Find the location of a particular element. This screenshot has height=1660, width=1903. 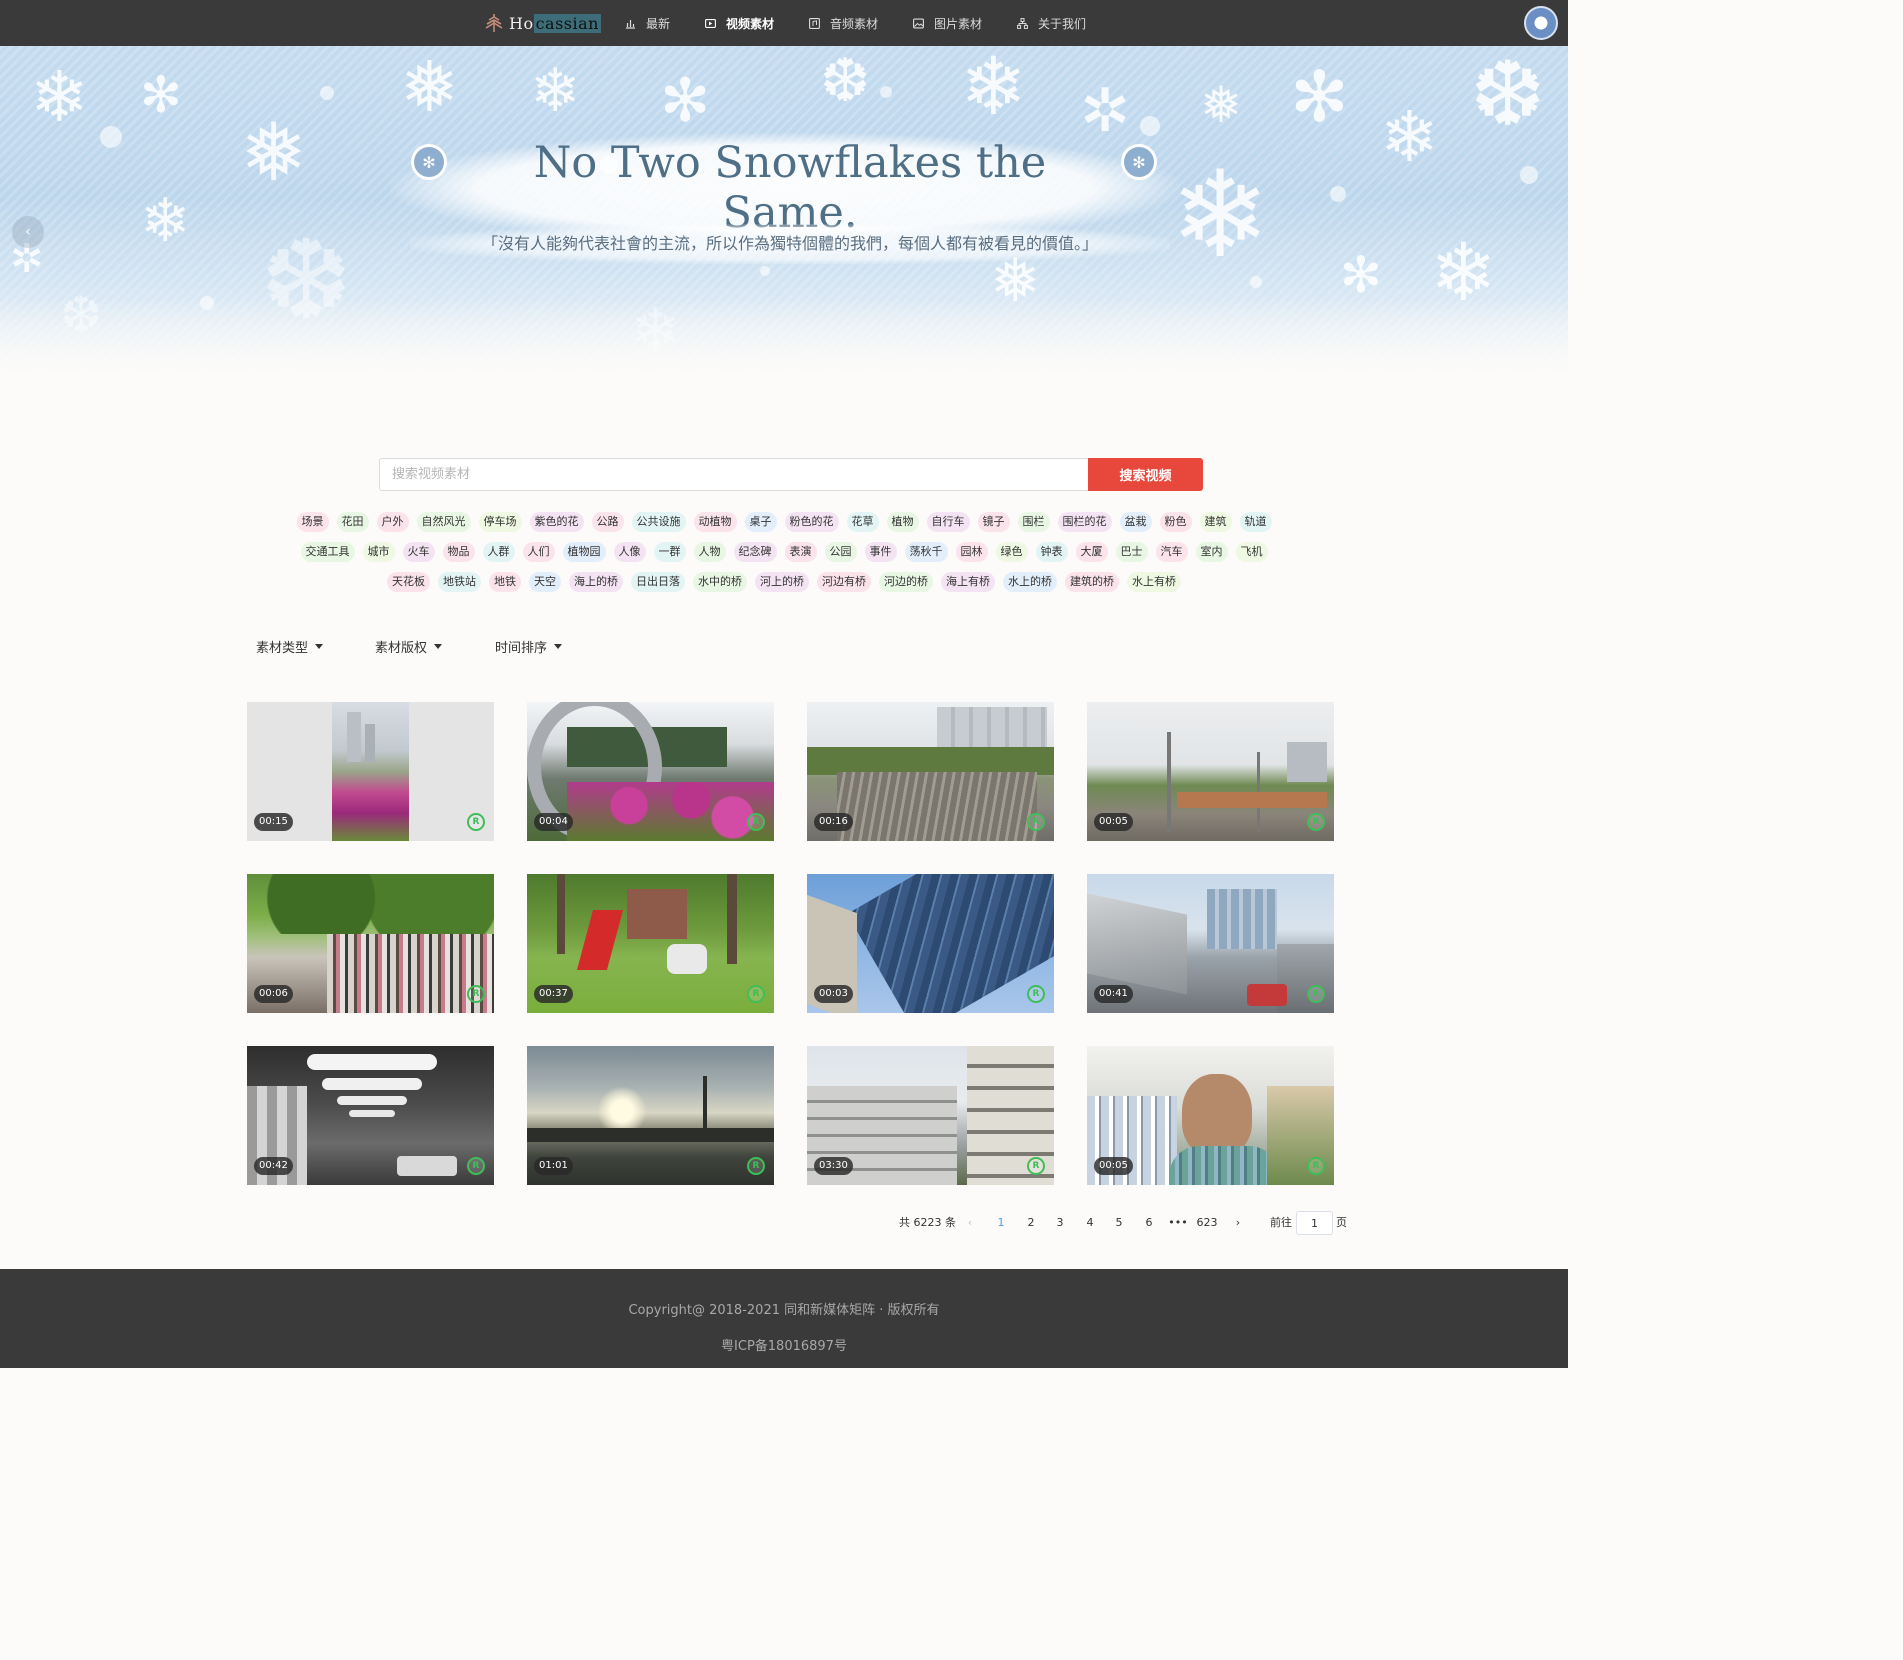

pagination-page-6: 6 is located at coordinates (1149, 1223).